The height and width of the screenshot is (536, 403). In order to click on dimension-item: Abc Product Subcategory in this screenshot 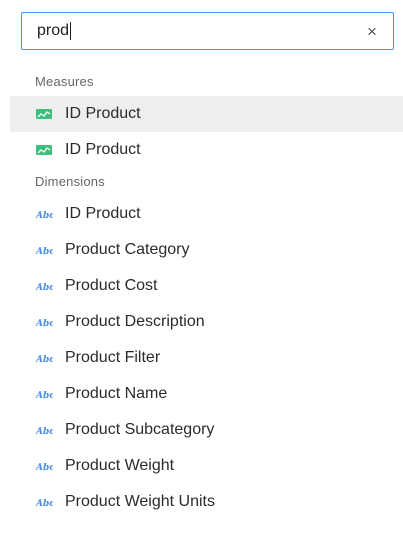, I will do `click(206, 430)`.